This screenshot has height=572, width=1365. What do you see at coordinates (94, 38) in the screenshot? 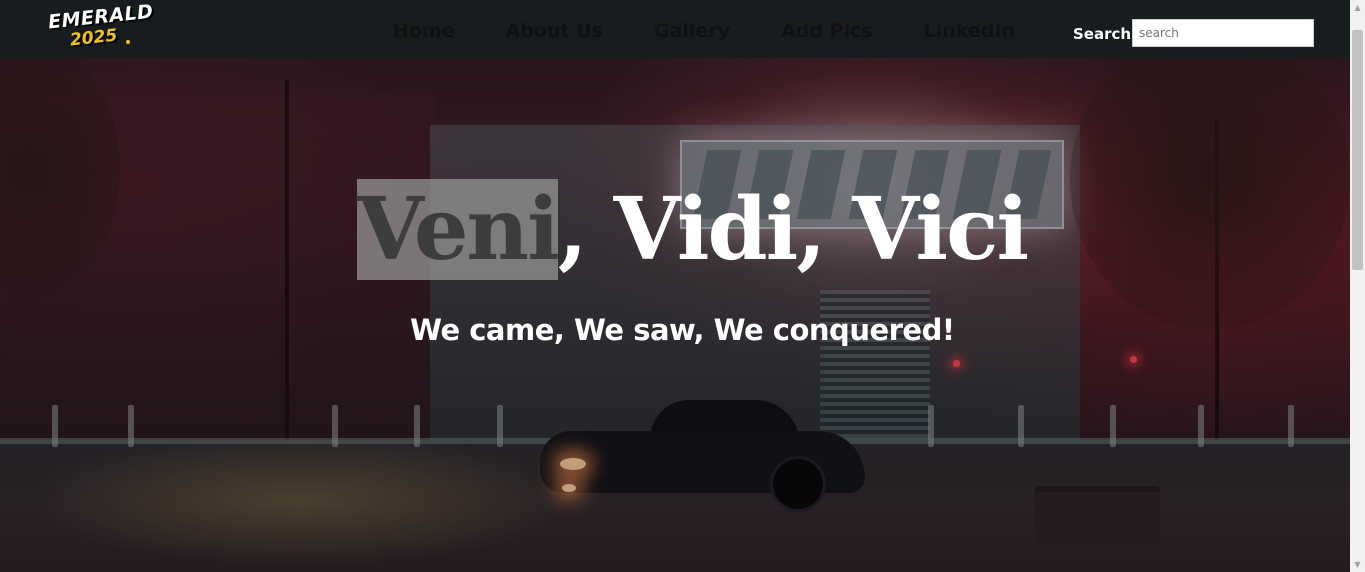
I see `logo-year: 2025` at bounding box center [94, 38].